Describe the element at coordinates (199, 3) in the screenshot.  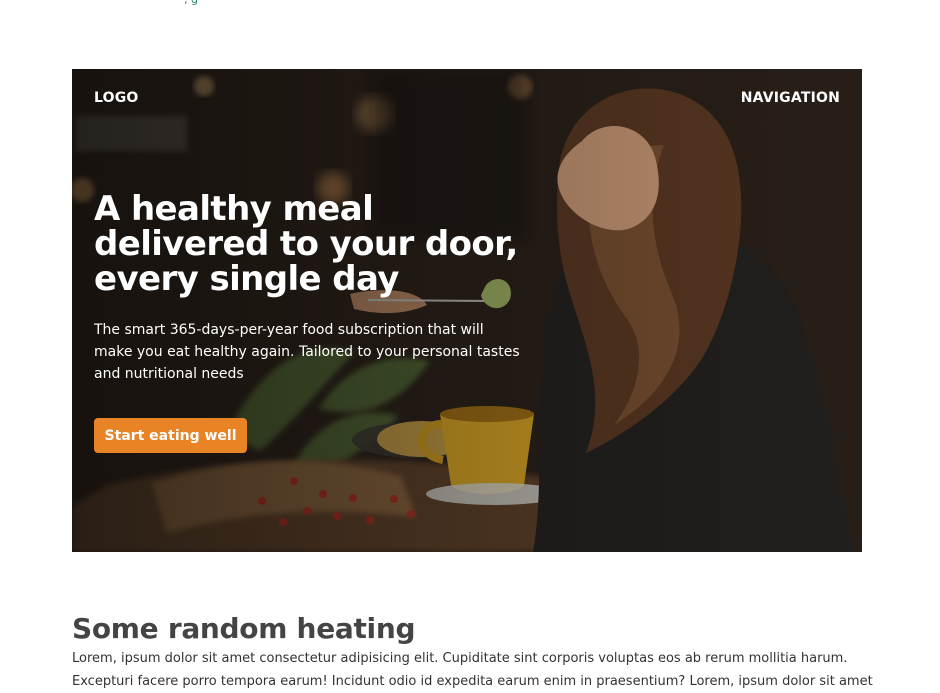
I see `top-text-fragment: , g` at that location.